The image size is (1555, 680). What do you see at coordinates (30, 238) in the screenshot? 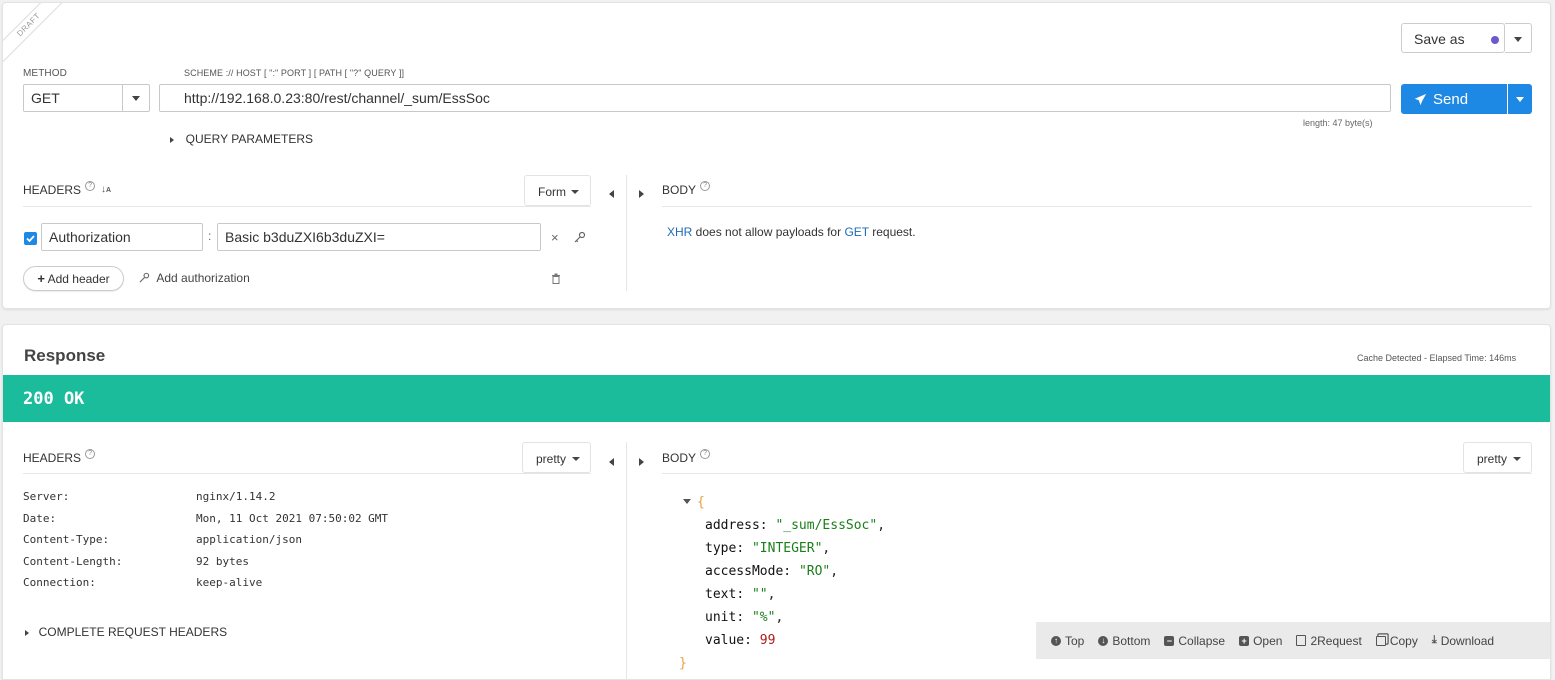
I see `header-enabled-checkbox` at bounding box center [30, 238].